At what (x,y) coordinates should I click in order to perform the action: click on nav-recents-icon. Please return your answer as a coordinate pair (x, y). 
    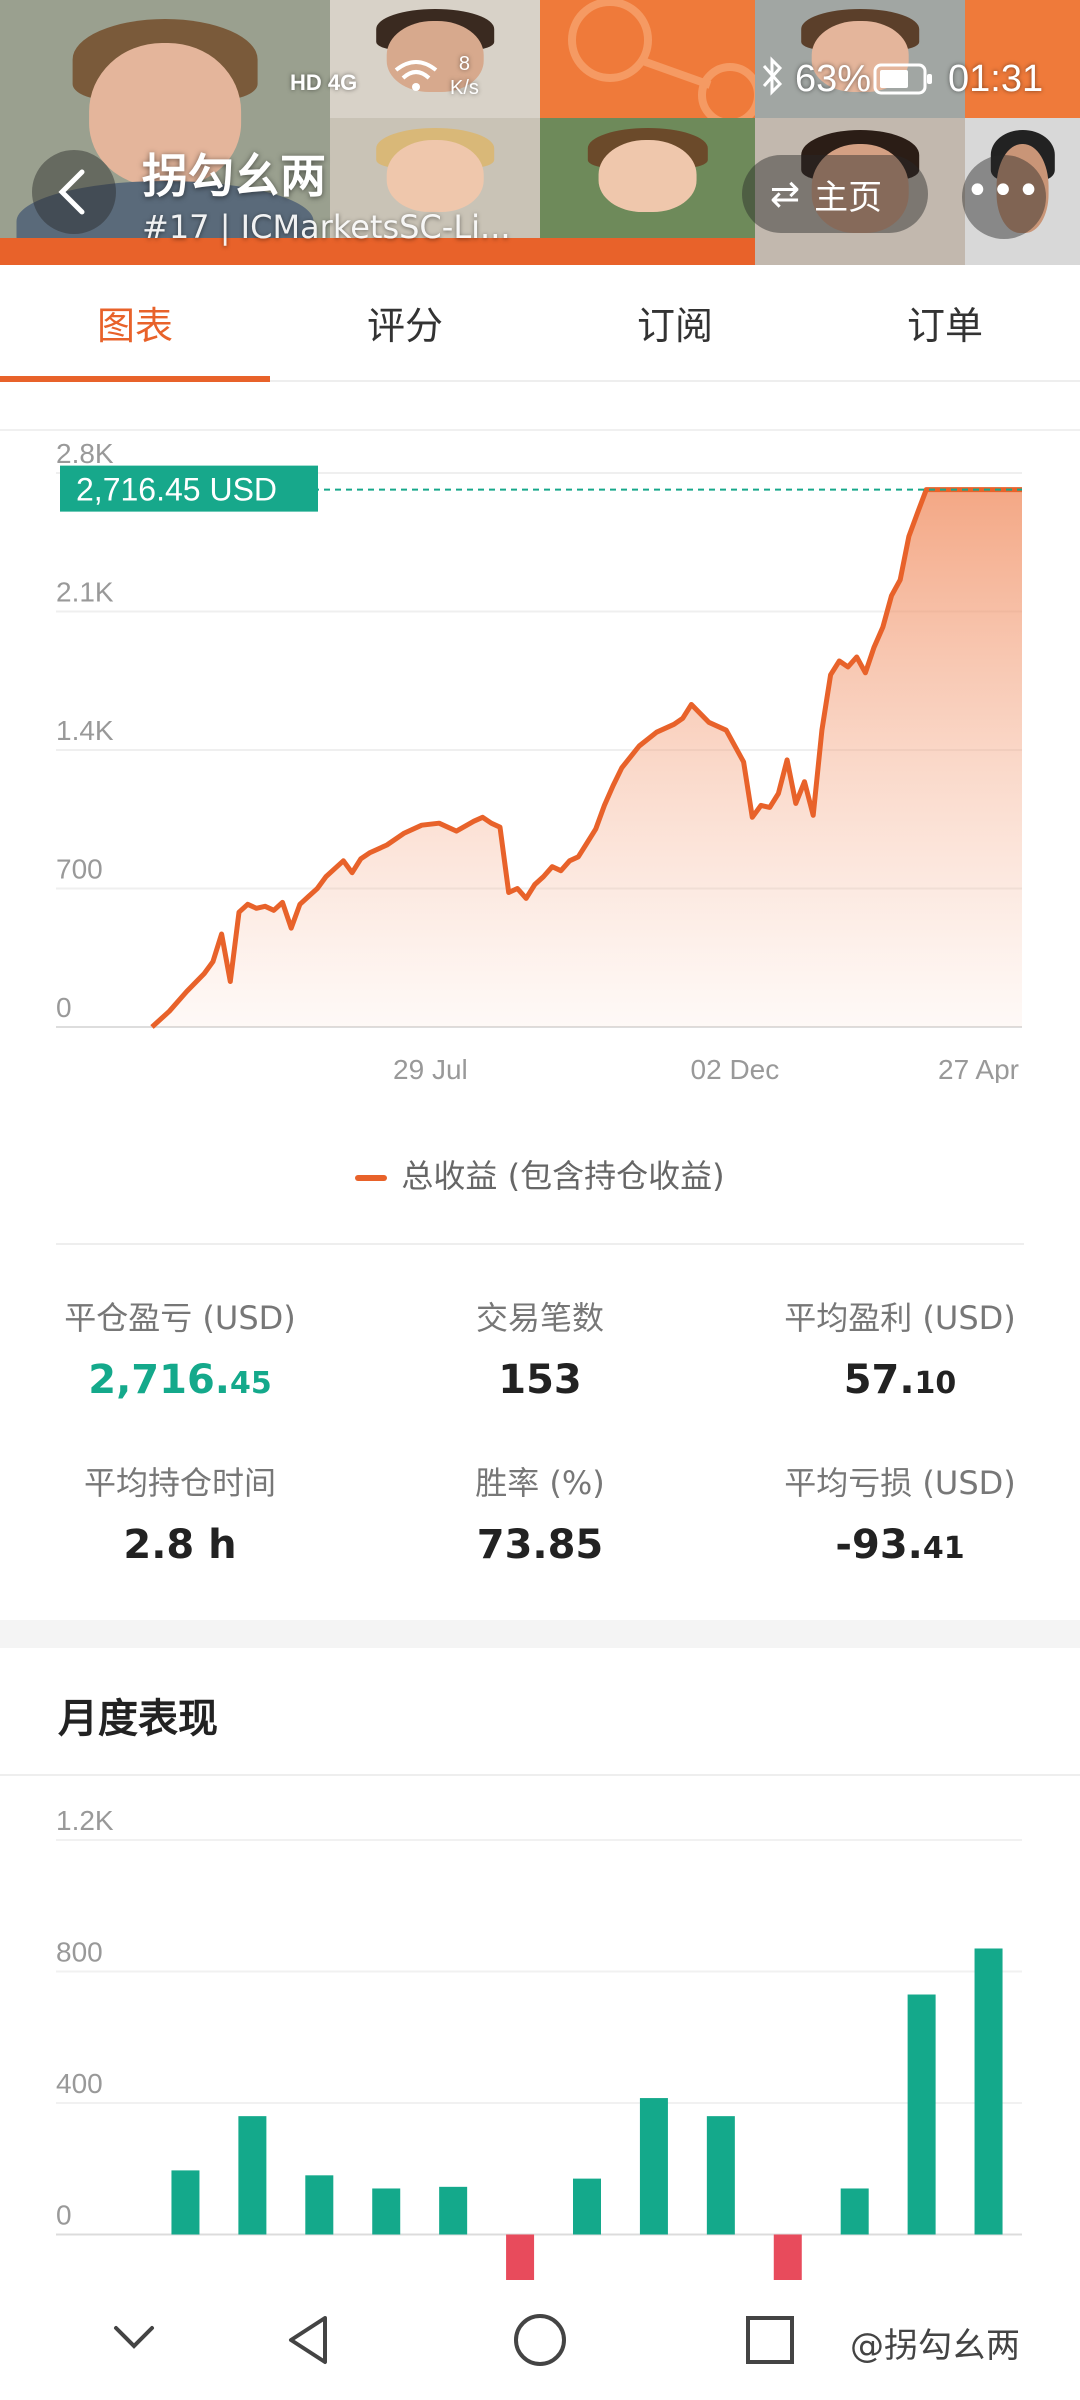
    Looking at the image, I should click on (770, 2342).